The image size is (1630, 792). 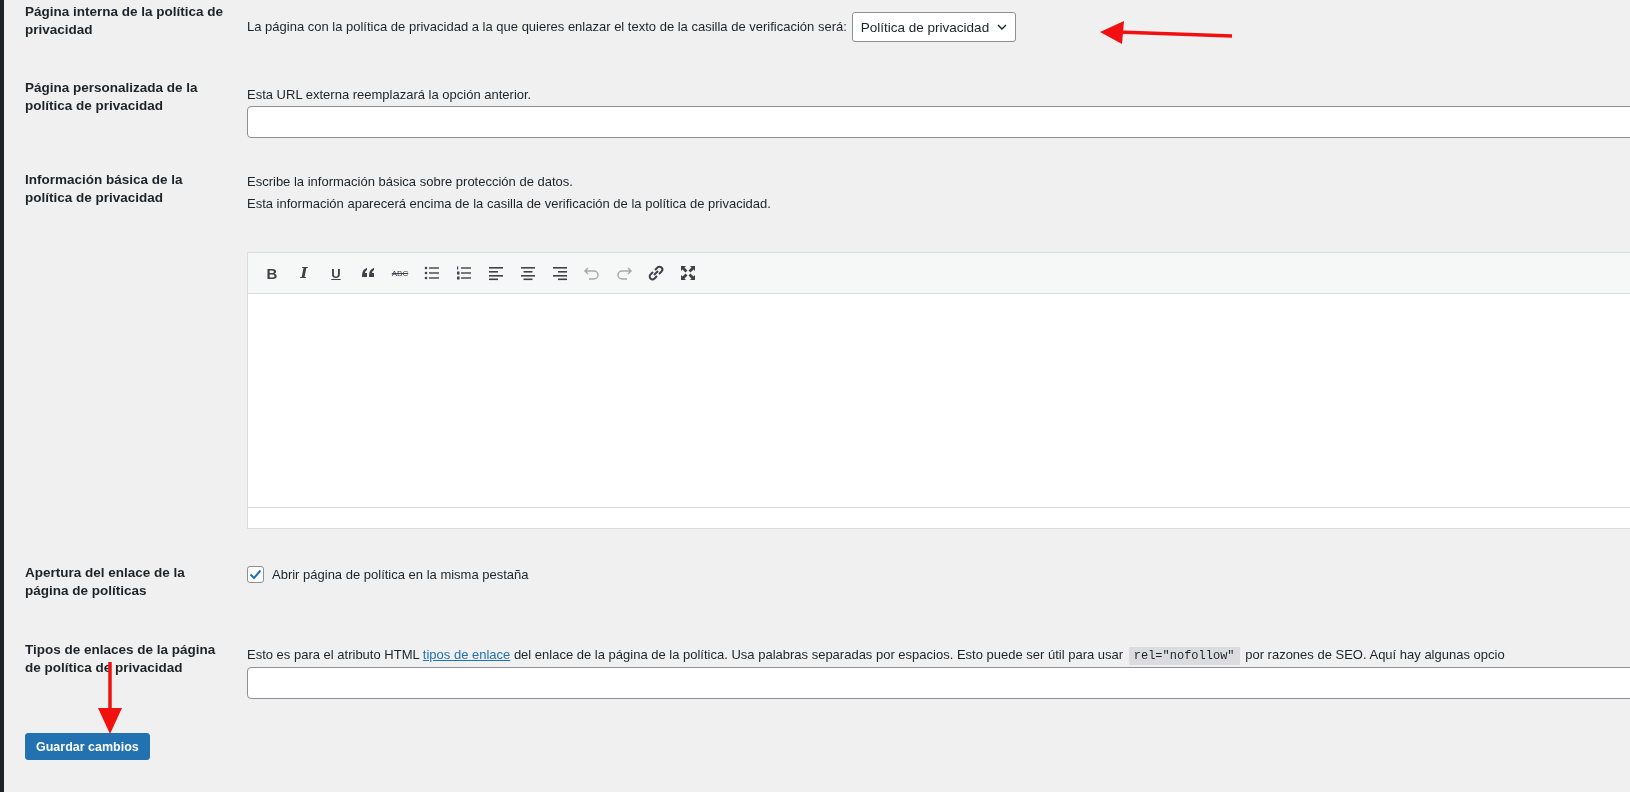 What do you see at coordinates (938, 122) in the screenshot?
I see `url-field` at bounding box center [938, 122].